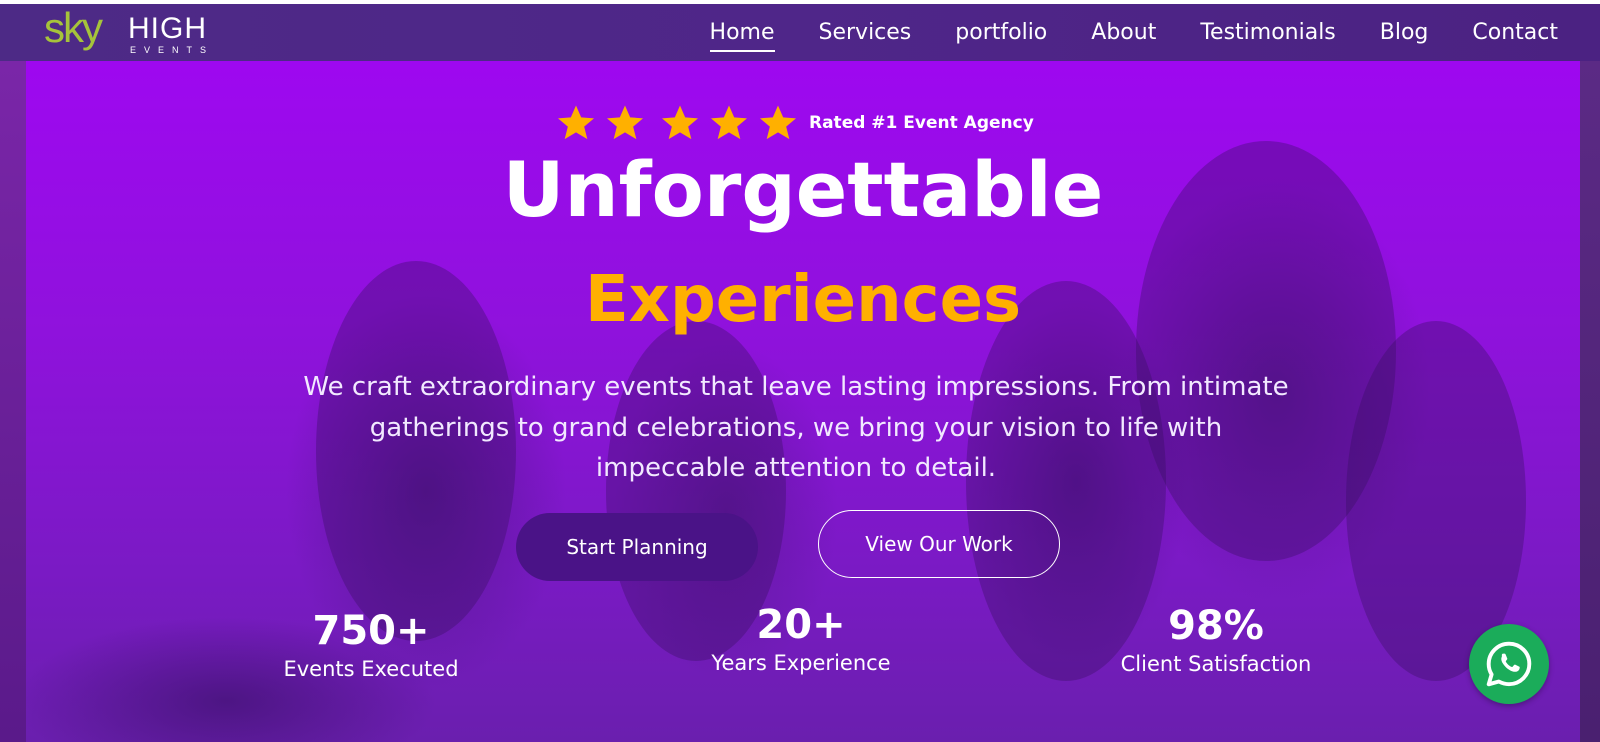  I want to click on stat-value: 20+, so click(801, 625).